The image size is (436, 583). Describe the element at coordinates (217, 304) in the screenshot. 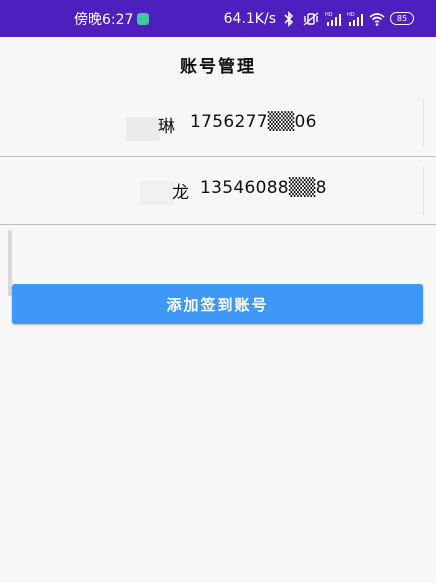

I see `add-account-button: 添加签到账号` at that location.